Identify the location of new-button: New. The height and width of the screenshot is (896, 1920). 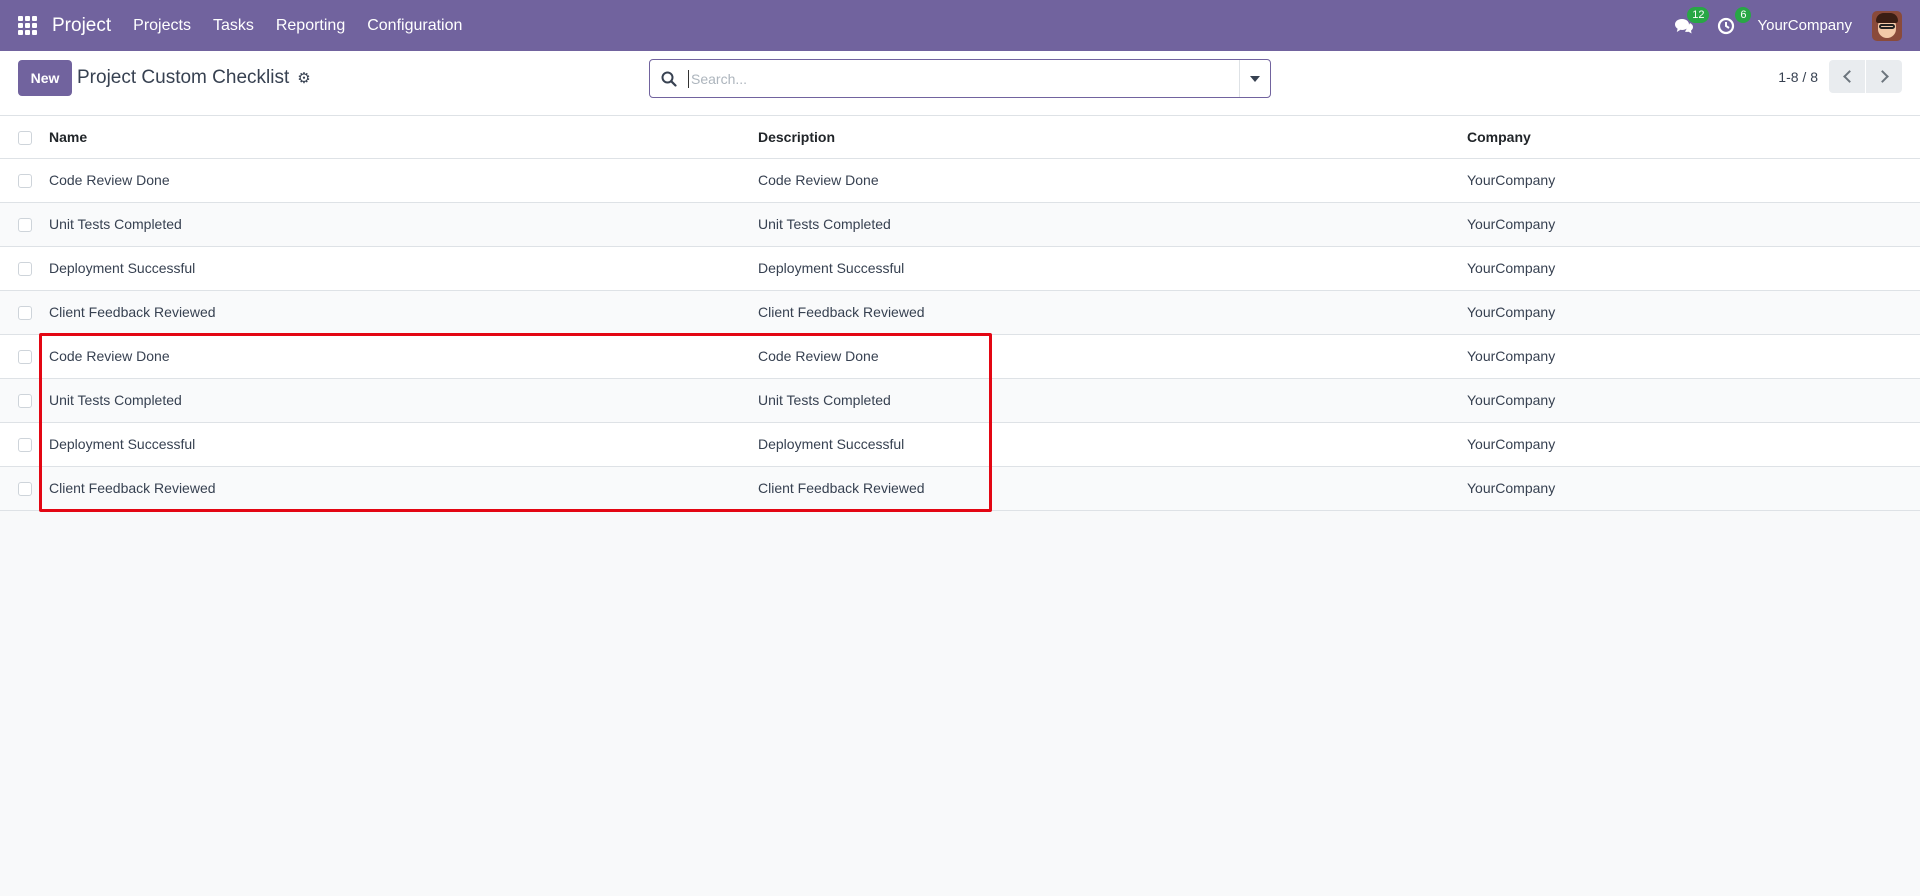
(45, 78).